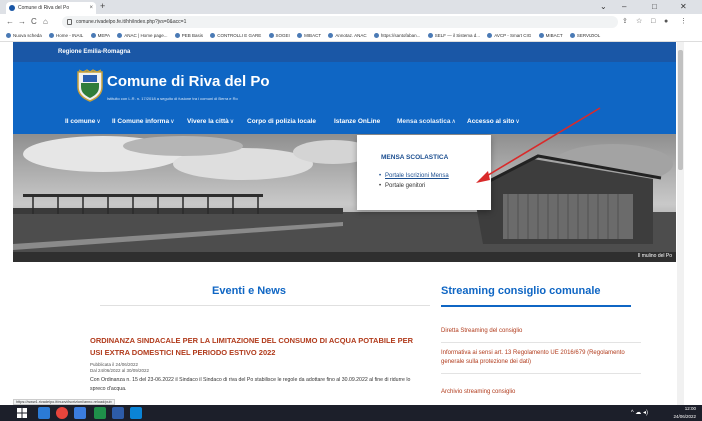  What do you see at coordinates (94, 52) in the screenshot?
I see `region-link: Regione Emilia-Romagna` at bounding box center [94, 52].